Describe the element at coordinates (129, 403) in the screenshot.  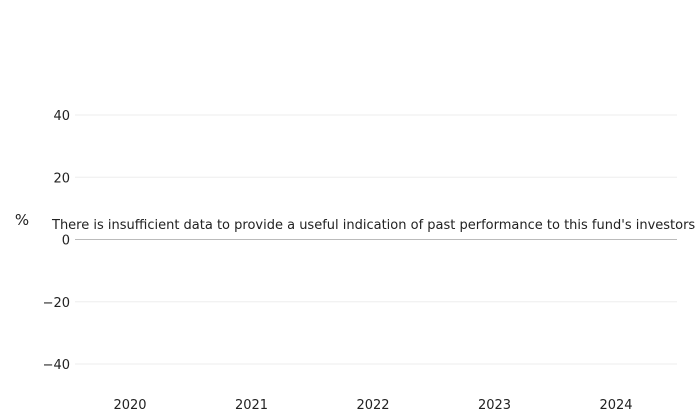
I see `x-tick-label: 2020` at that location.